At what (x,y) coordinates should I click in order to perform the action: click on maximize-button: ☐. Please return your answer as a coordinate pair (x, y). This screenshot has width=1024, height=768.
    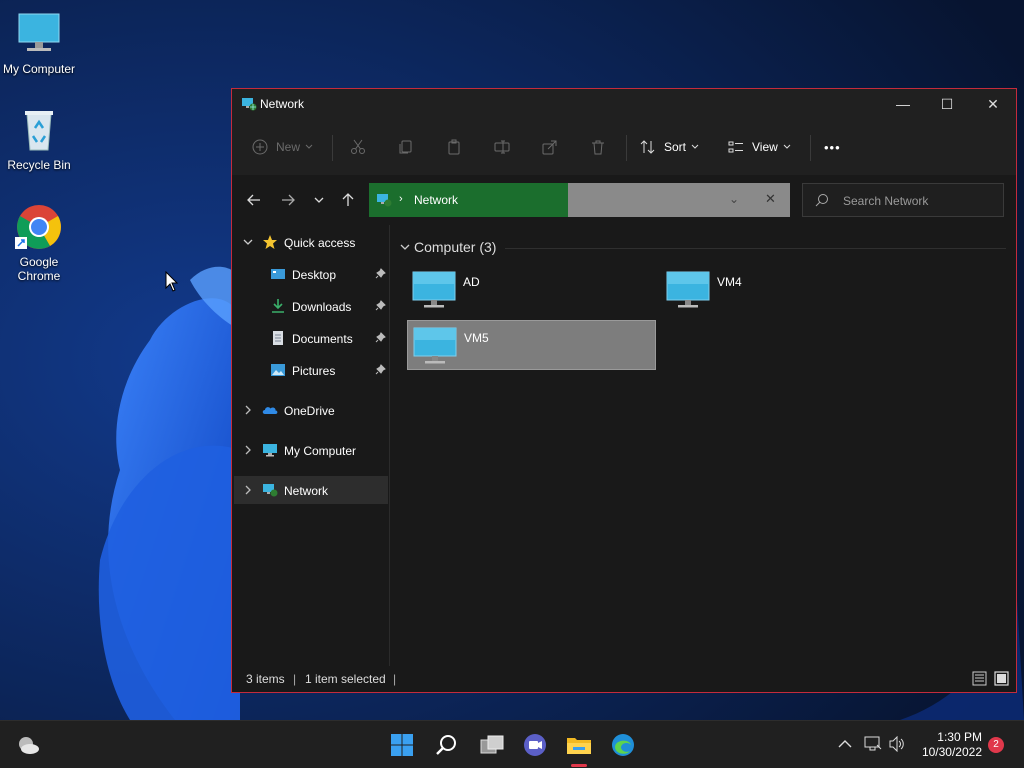
    Looking at the image, I should click on (947, 104).